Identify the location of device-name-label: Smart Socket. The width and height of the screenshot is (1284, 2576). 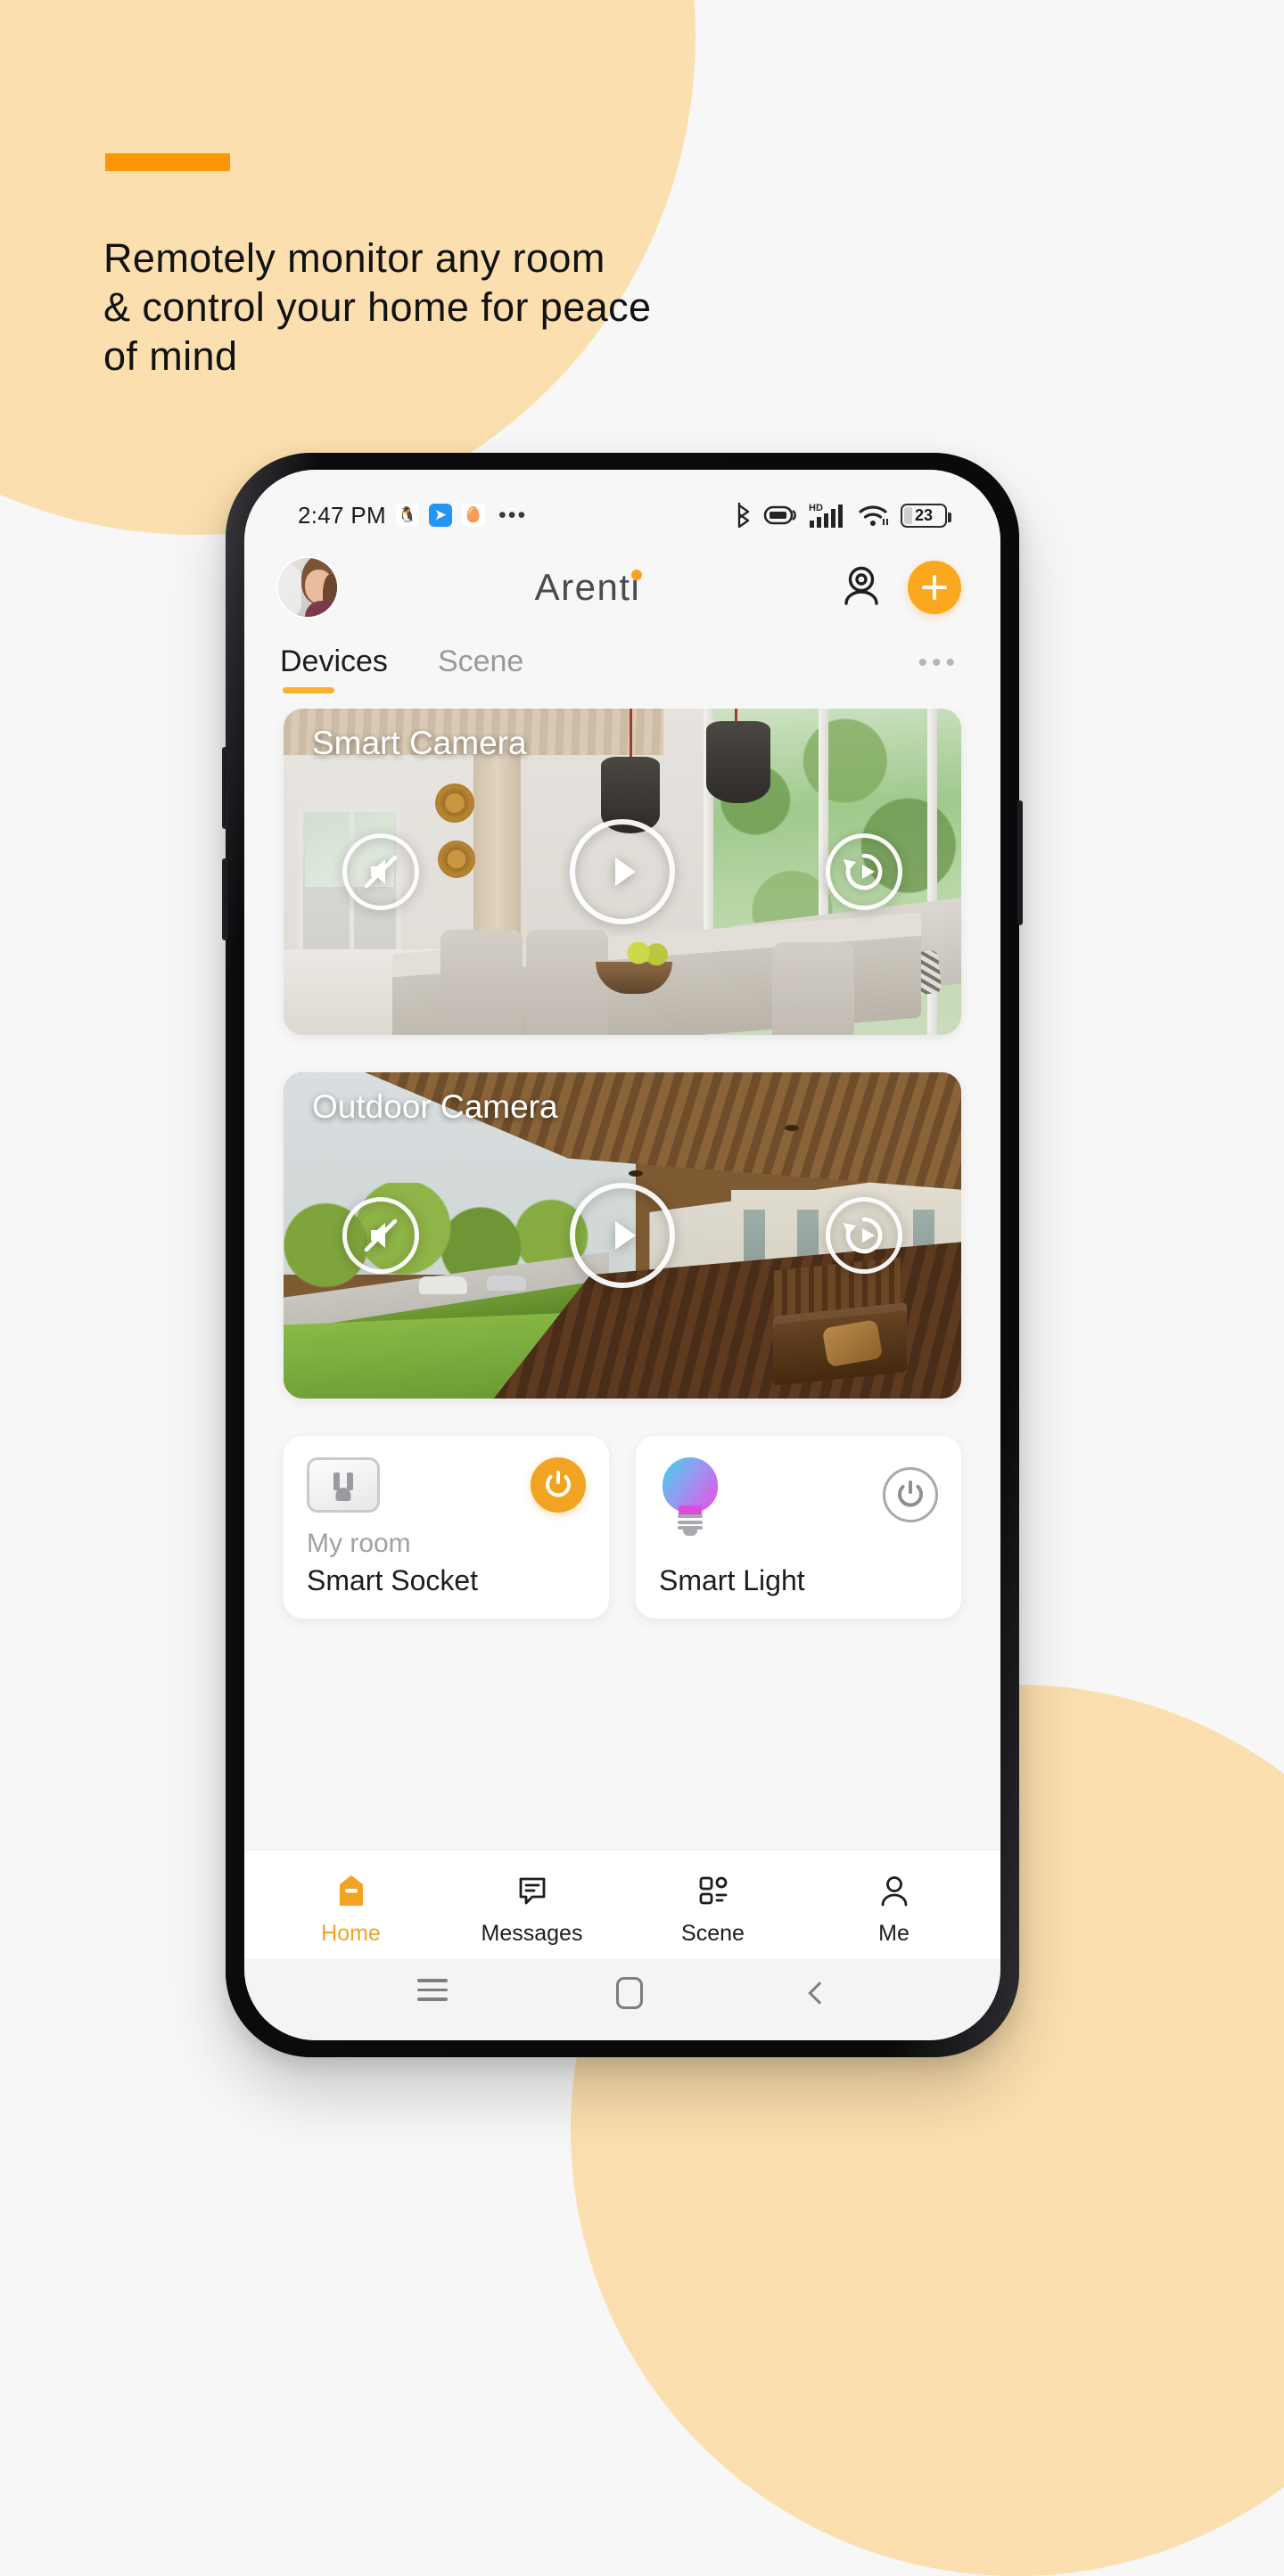
(393, 1580).